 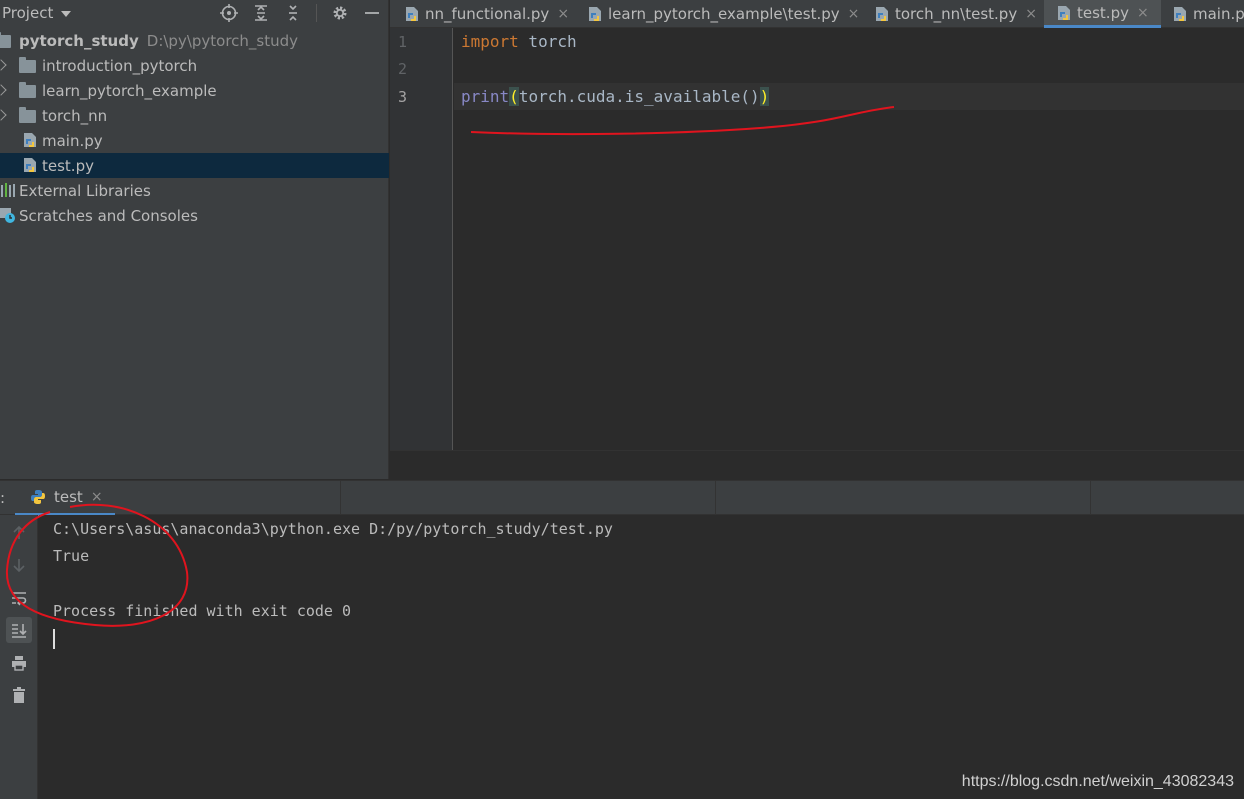 I want to click on text-cursor, so click(x=54, y=639).